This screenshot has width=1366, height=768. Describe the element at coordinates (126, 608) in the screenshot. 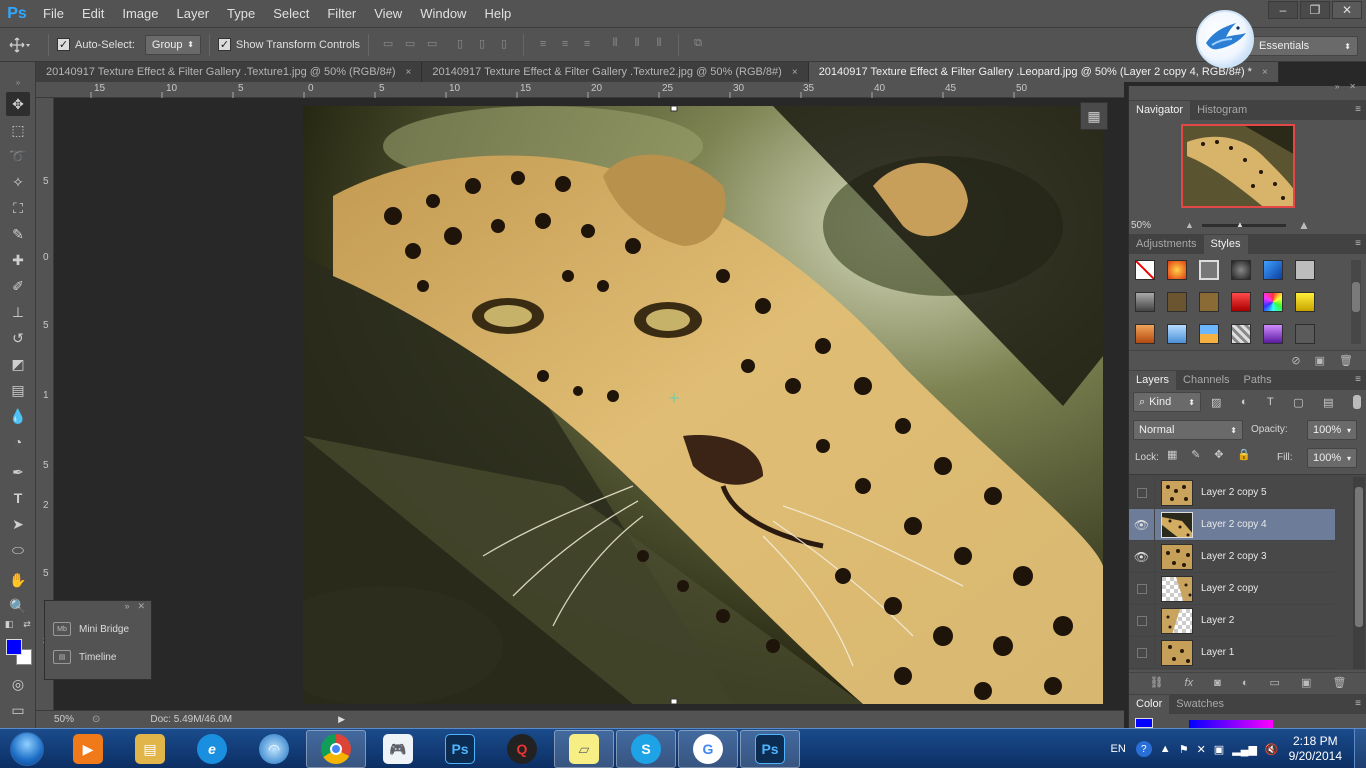

I see `expand-icon: »` at that location.